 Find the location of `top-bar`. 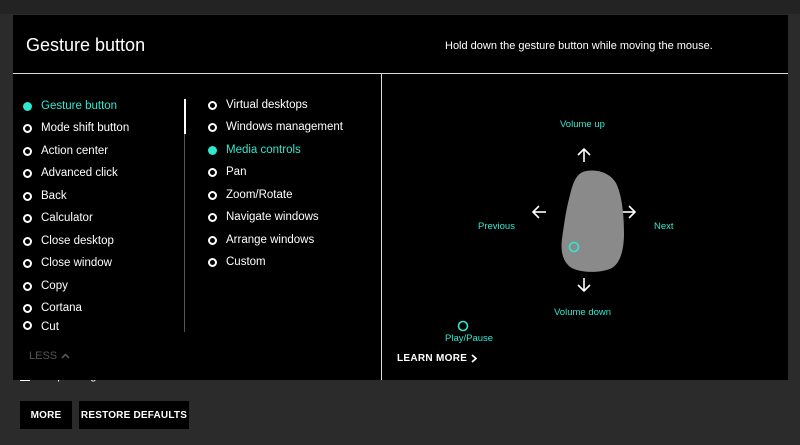

top-bar is located at coordinates (400, 7).